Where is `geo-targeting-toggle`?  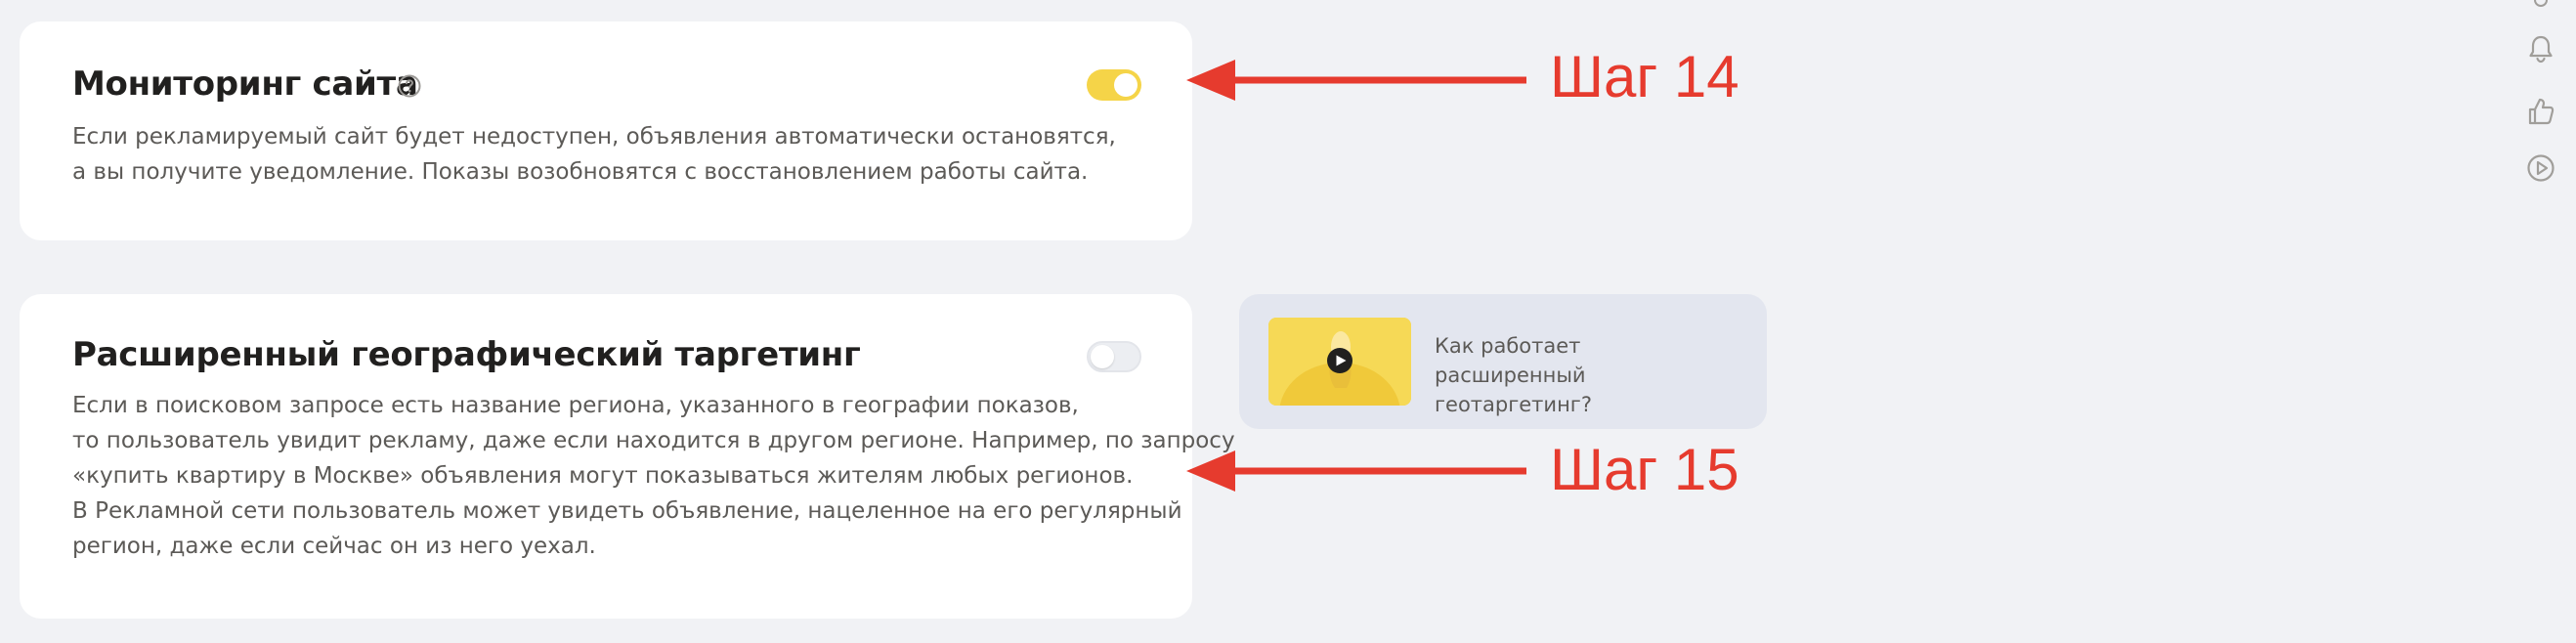
geo-targeting-toggle is located at coordinates (1114, 357).